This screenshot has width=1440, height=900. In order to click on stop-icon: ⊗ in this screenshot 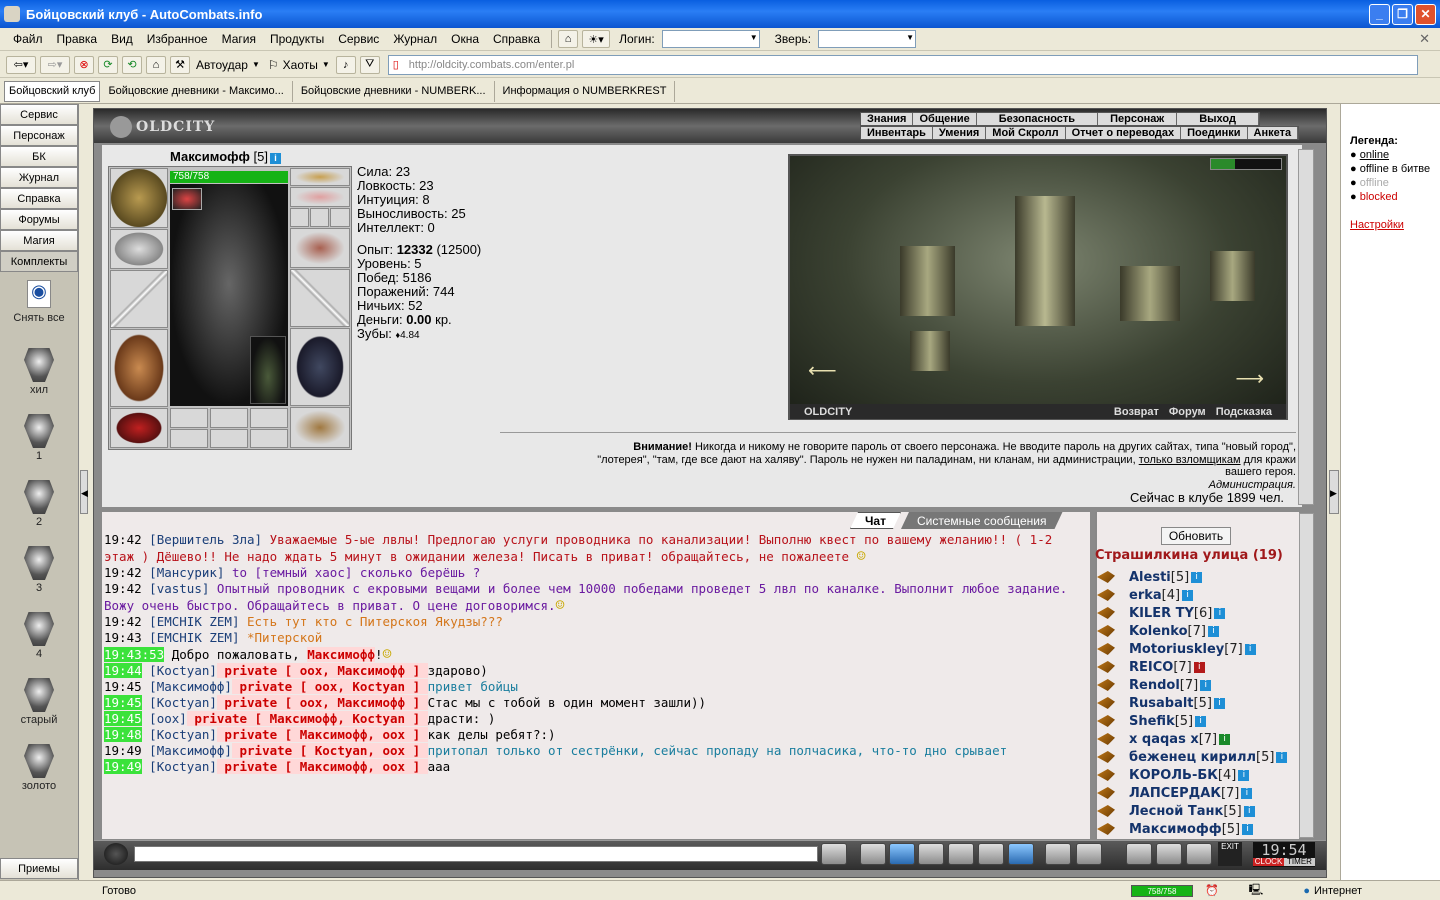, I will do `click(84, 64)`.